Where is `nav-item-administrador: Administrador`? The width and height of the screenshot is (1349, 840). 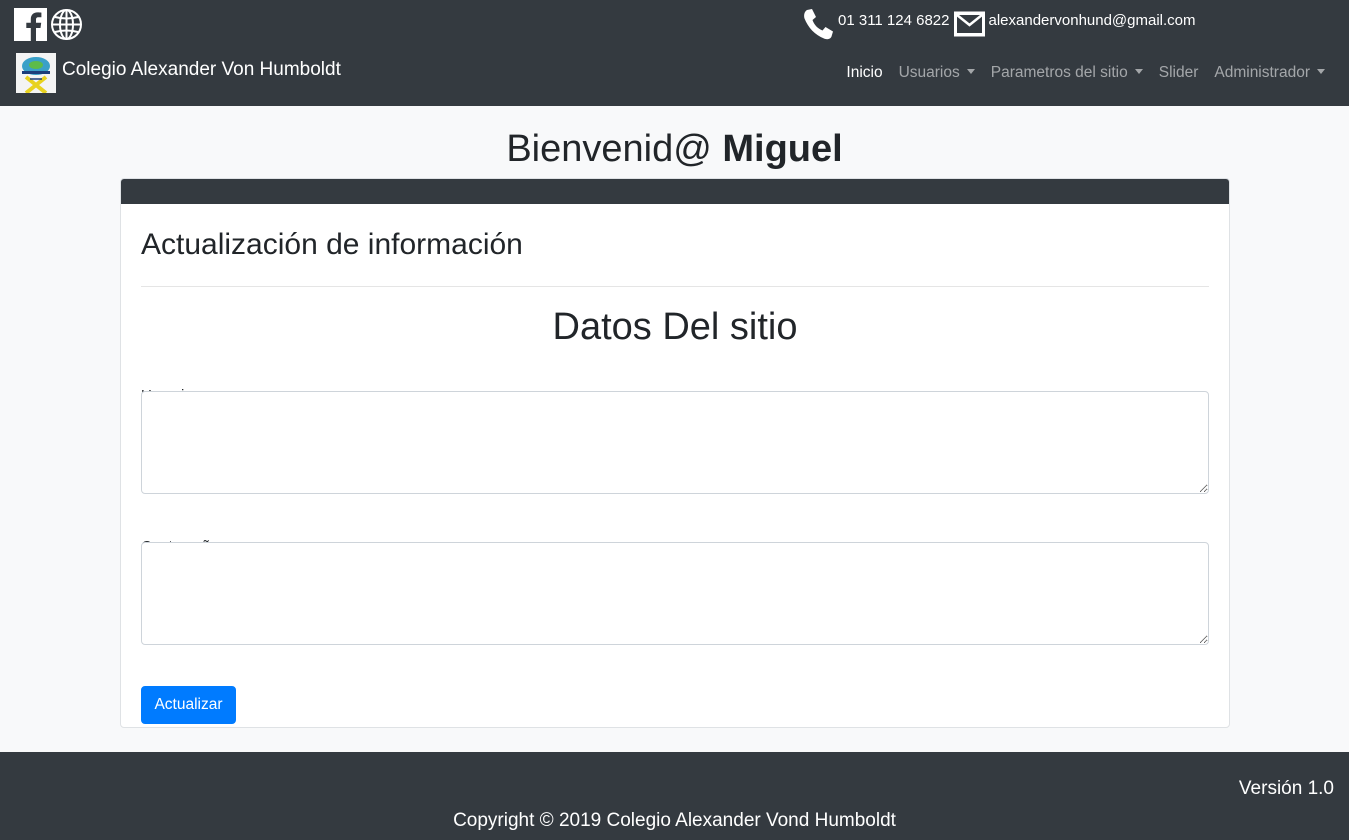
nav-item-administrador: Administrador is located at coordinates (1269, 73).